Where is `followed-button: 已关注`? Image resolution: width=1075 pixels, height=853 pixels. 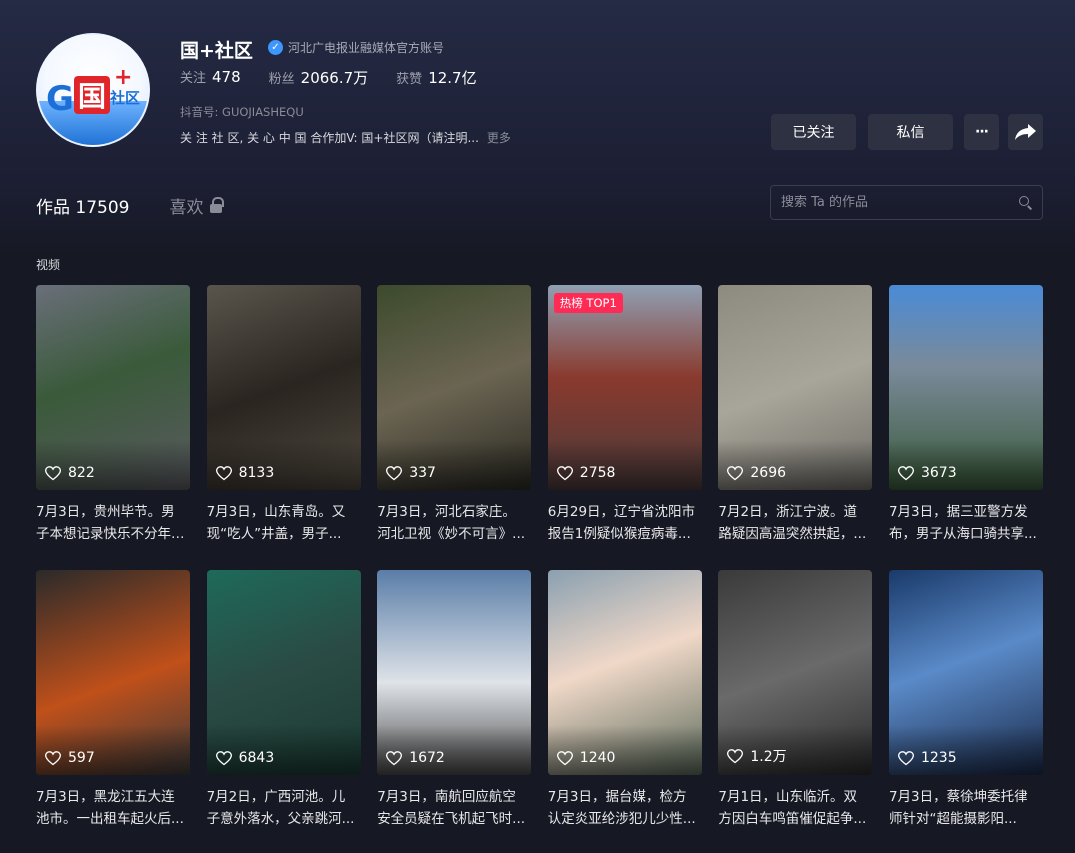
followed-button: 已关注 is located at coordinates (813, 132).